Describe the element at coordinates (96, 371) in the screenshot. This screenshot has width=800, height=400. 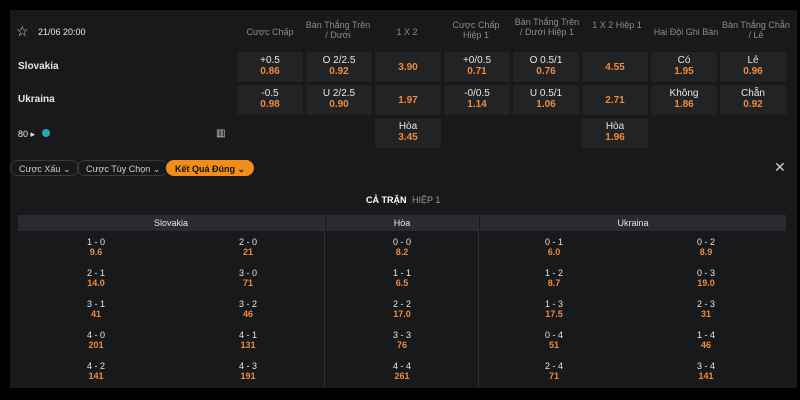
I see `correct-score-odd: 4 - 2 141` at that location.